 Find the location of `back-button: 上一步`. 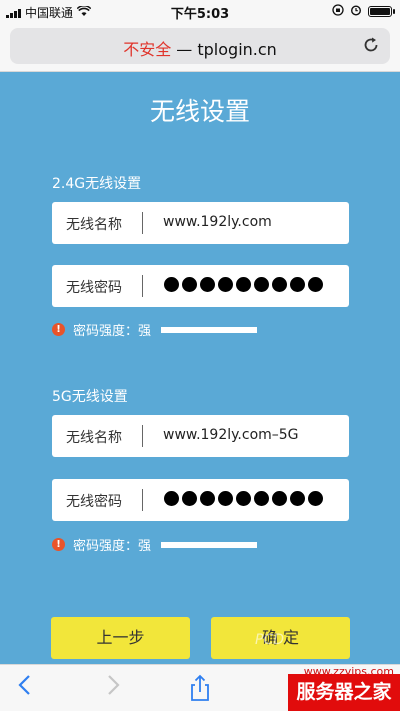

back-button: 上一步 is located at coordinates (120, 638).